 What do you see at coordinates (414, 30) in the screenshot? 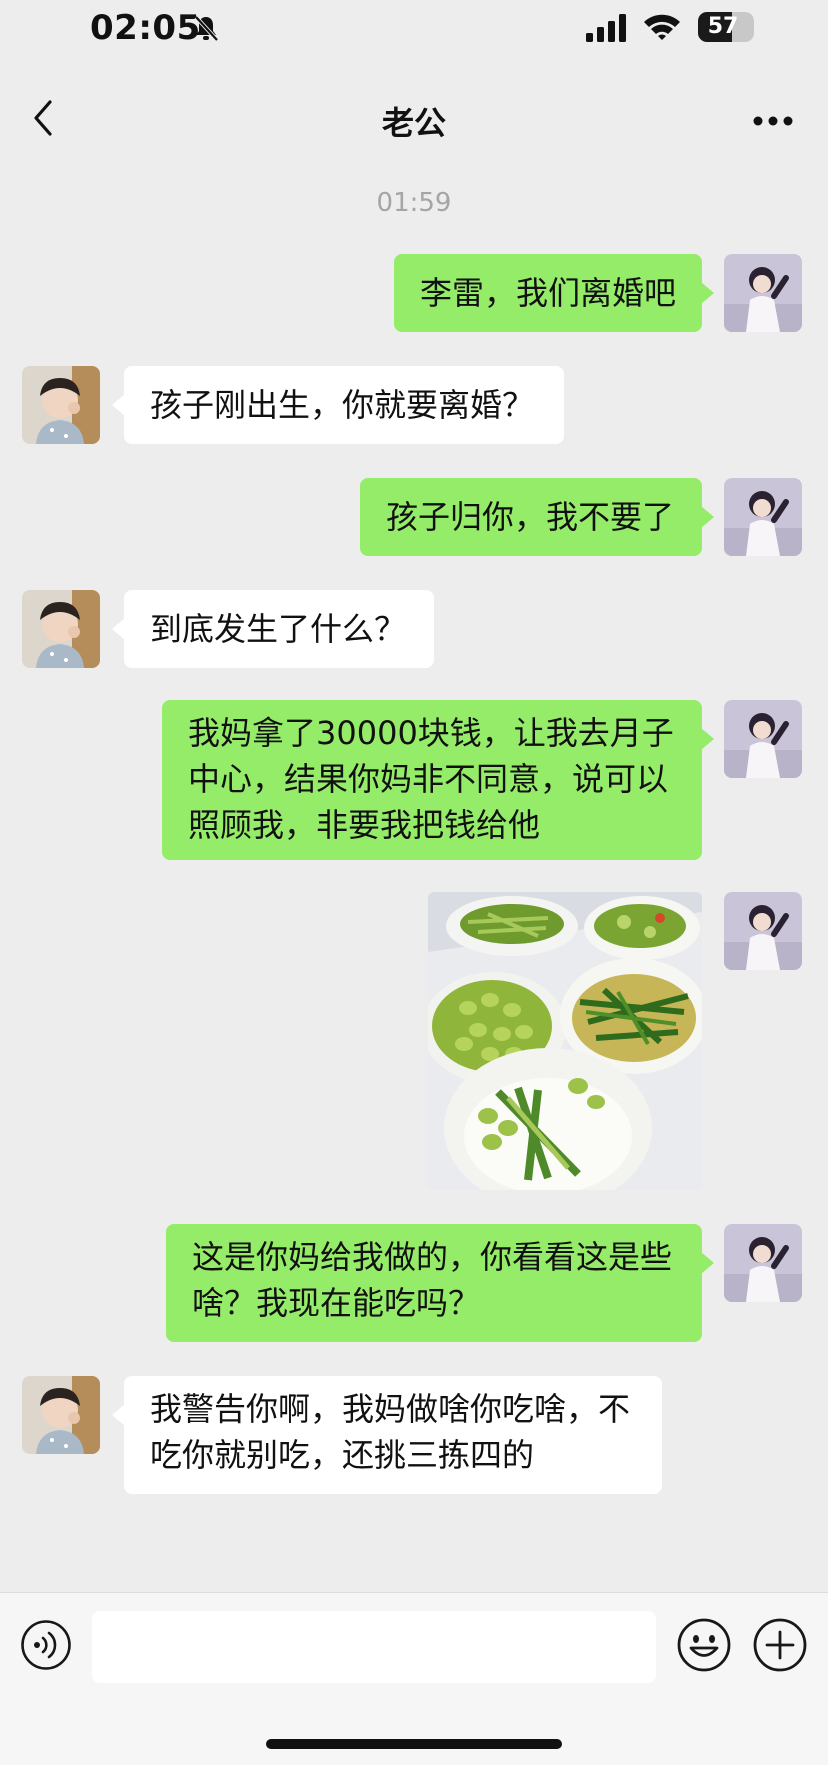
I see `status-bar: 02:05 57` at bounding box center [414, 30].